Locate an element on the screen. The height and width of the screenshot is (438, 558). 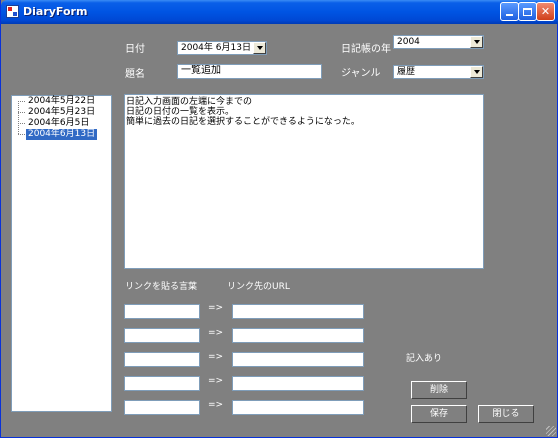
maximize-button is located at coordinates (527, 11).